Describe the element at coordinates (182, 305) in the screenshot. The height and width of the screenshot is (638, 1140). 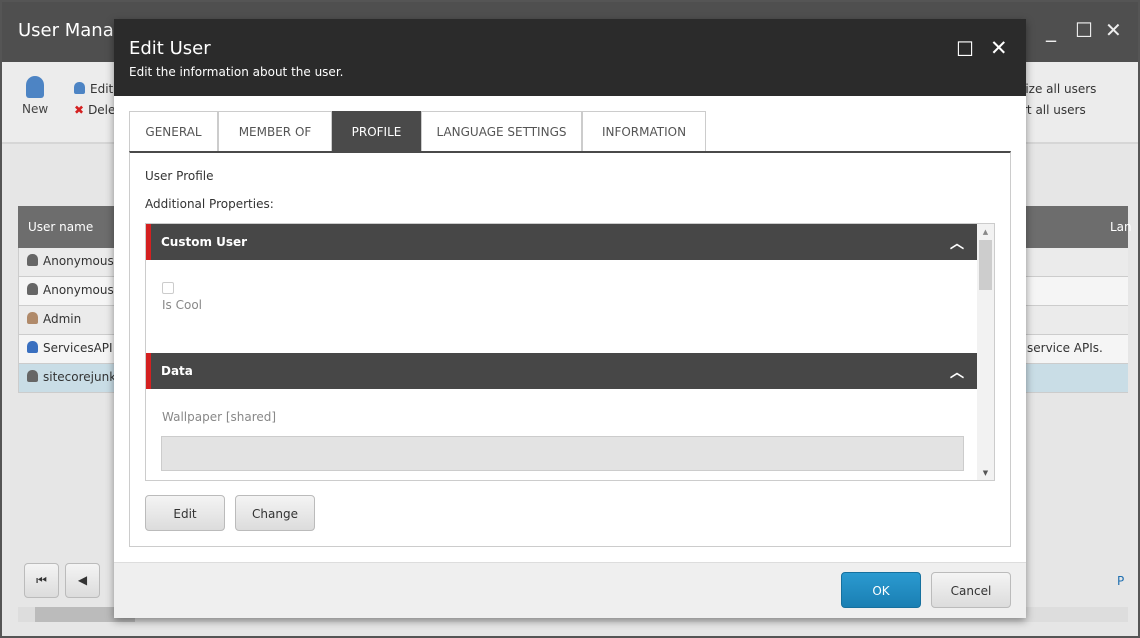
I see `is-cool-label: Is Cool` at that location.